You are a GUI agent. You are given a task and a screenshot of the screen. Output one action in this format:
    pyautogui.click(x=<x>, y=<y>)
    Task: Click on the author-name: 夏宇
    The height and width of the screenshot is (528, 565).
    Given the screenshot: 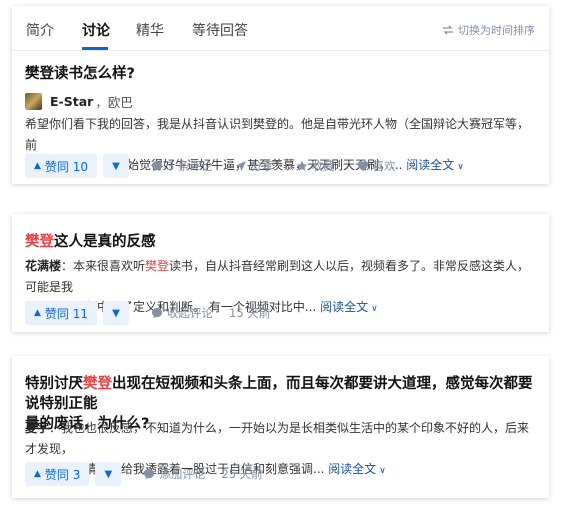 What is the action you would take?
    pyautogui.click(x=37, y=428)
    